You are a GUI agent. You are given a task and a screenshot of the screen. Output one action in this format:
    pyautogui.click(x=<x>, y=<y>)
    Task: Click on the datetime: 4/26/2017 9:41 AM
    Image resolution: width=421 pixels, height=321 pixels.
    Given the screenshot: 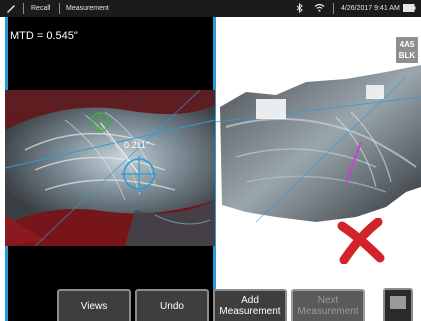 What is the action you would take?
    pyautogui.click(x=370, y=8)
    